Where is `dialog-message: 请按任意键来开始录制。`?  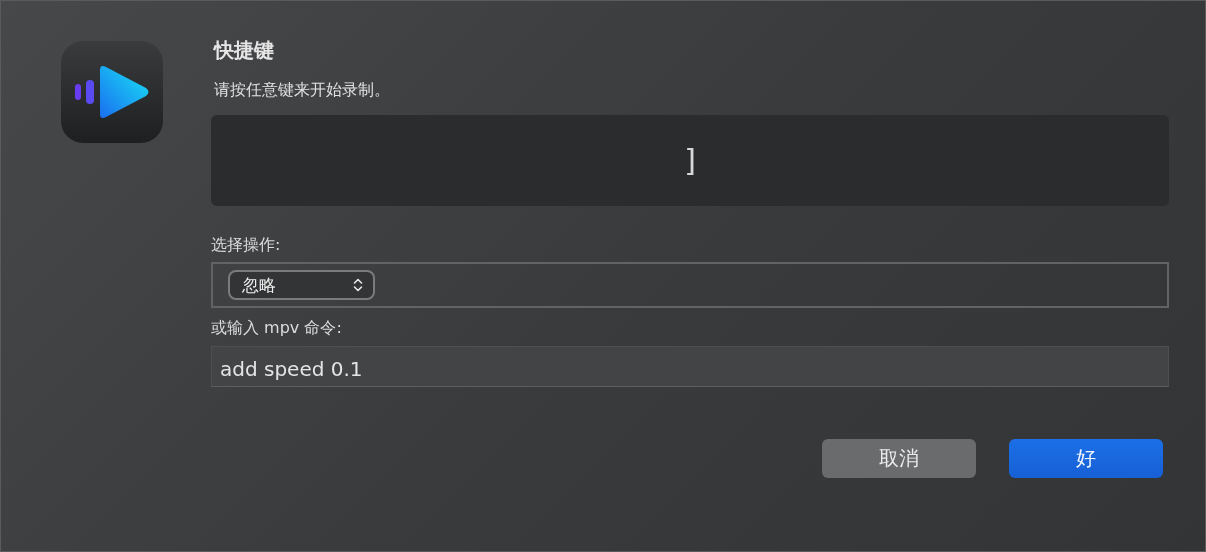 dialog-message: 请按任意键来开始录制。 is located at coordinates (302, 90).